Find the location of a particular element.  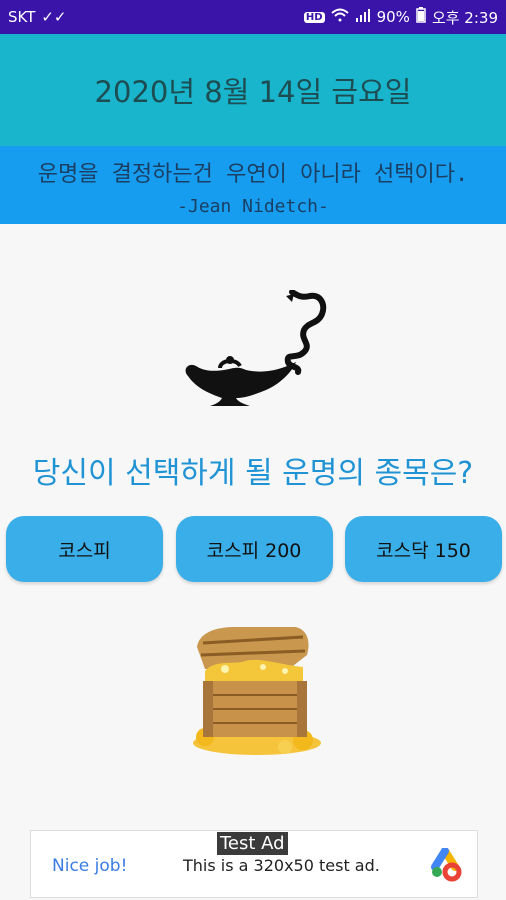

quote-banner: 운명을 결정하는건 우연이 아니라 선택이다. -Jean Nidetch- is located at coordinates (253, 185).